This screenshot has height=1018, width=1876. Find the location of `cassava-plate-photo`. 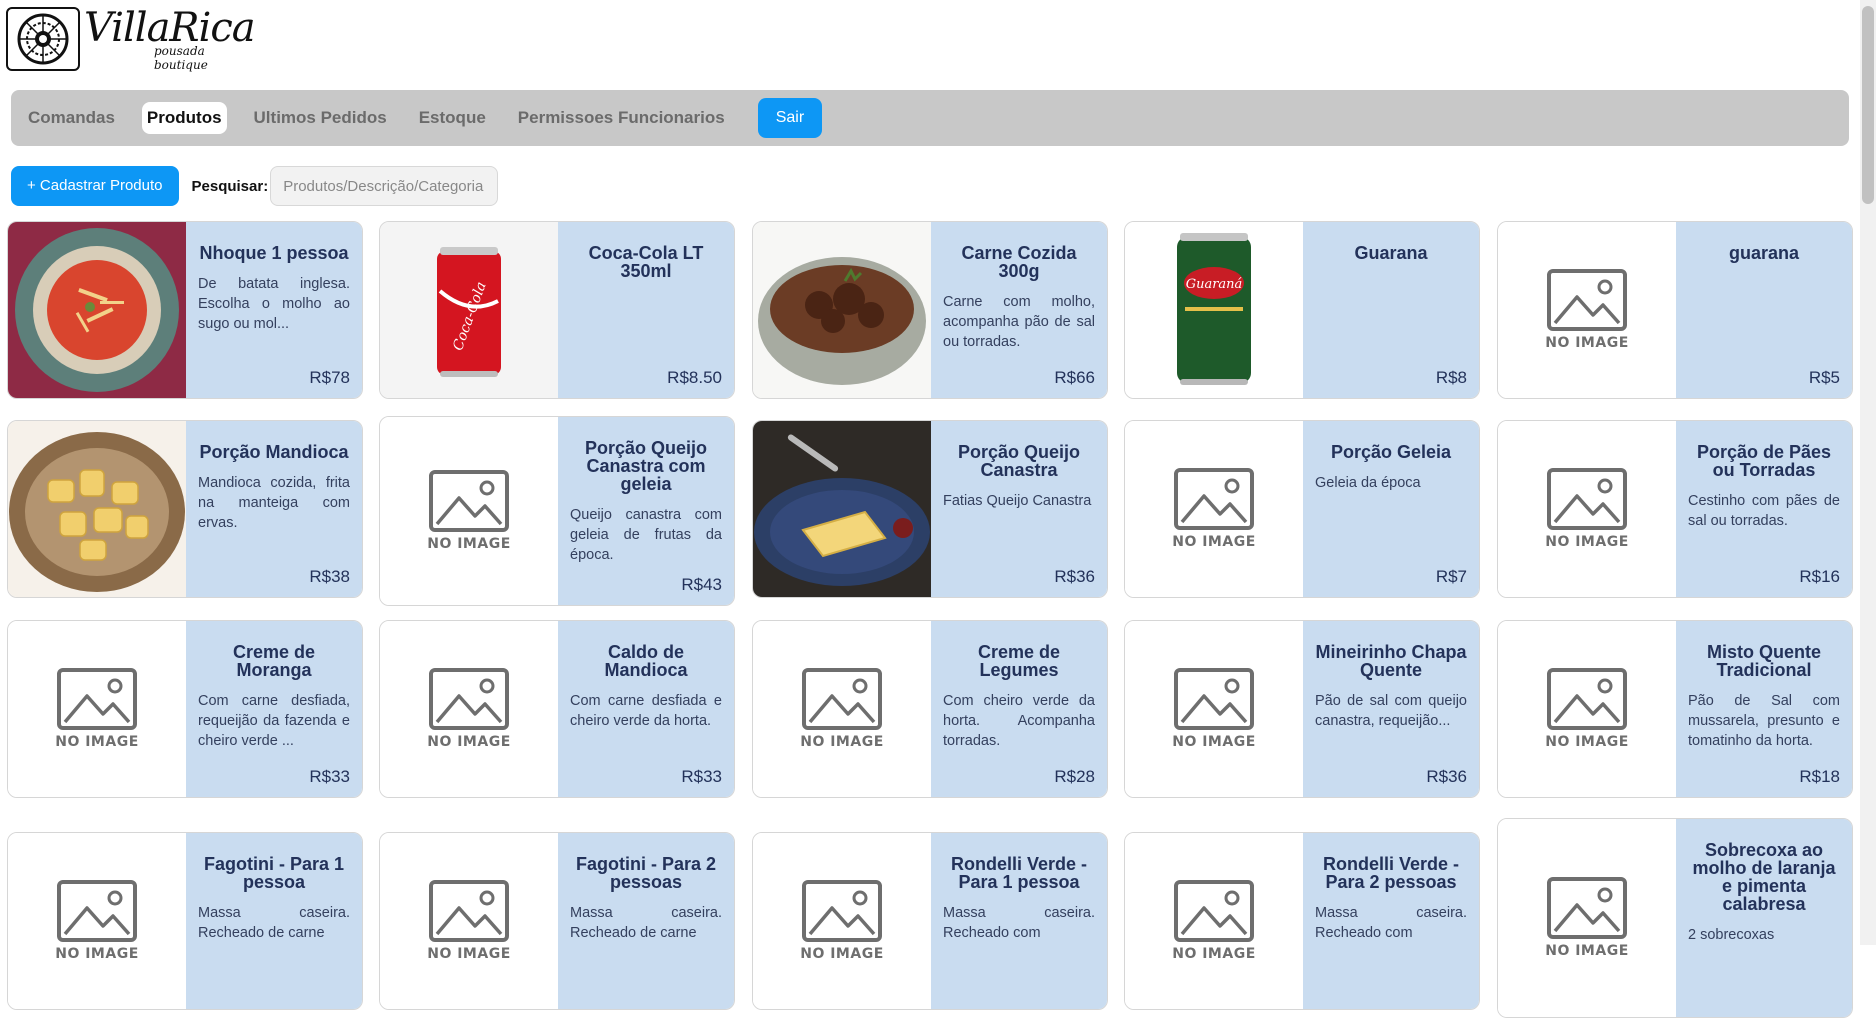

cassava-plate-photo is located at coordinates (97, 509).